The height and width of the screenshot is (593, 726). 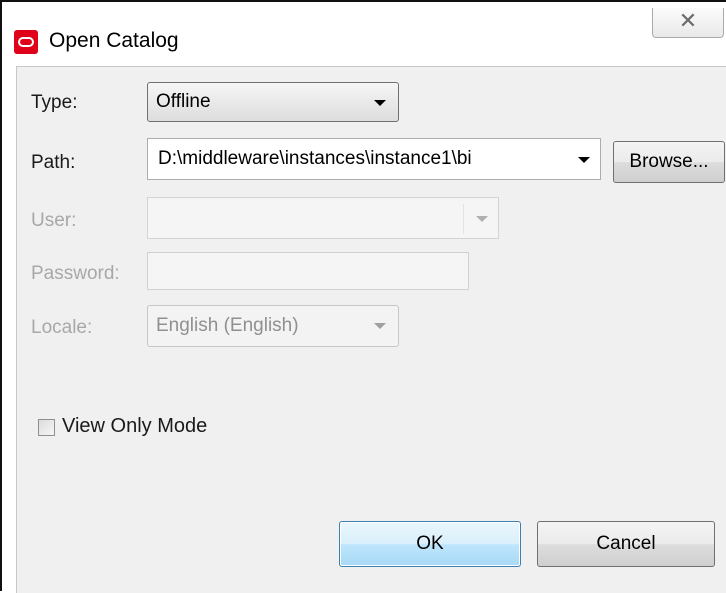 I want to click on type-label: Type:, so click(x=54, y=102).